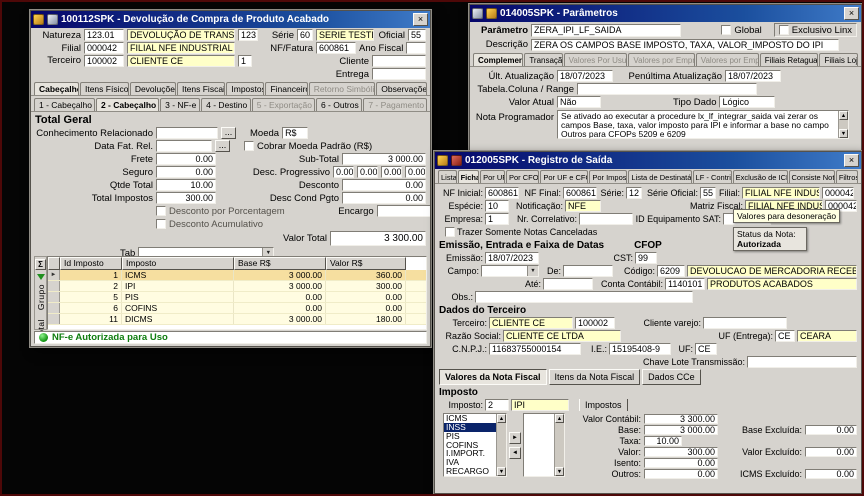  I want to click on tab-filiais-loja: Filiais Loja, so click(839, 59).